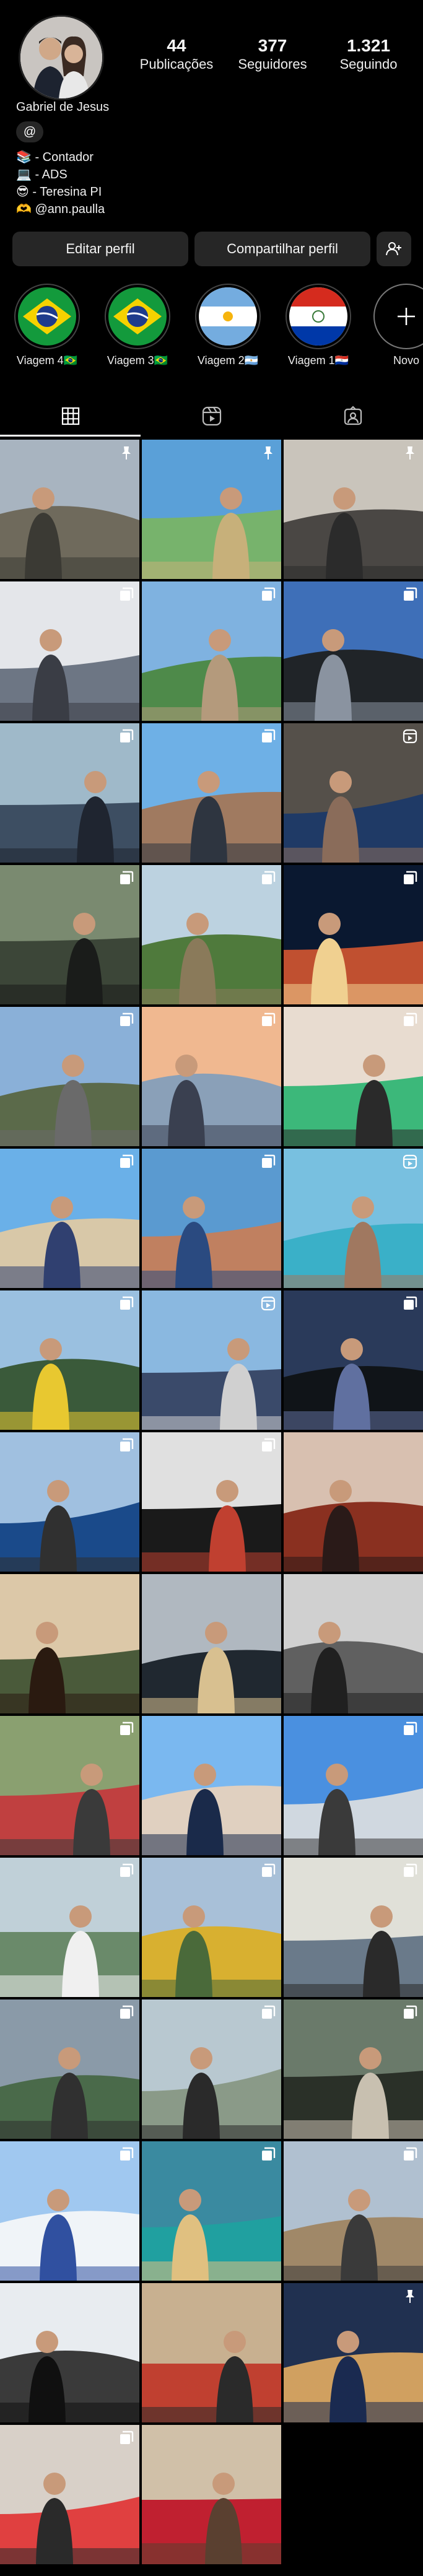  Describe the element at coordinates (353, 2069) in the screenshot. I see `post-thumbnail-car-interior` at that location.